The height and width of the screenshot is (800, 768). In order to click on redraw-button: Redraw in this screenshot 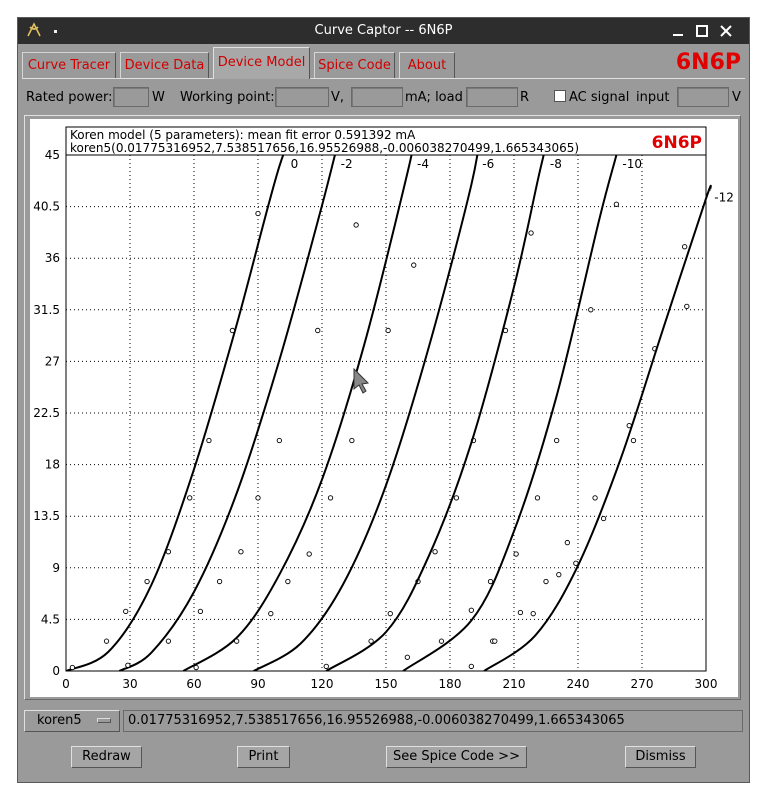, I will do `click(106, 757)`.